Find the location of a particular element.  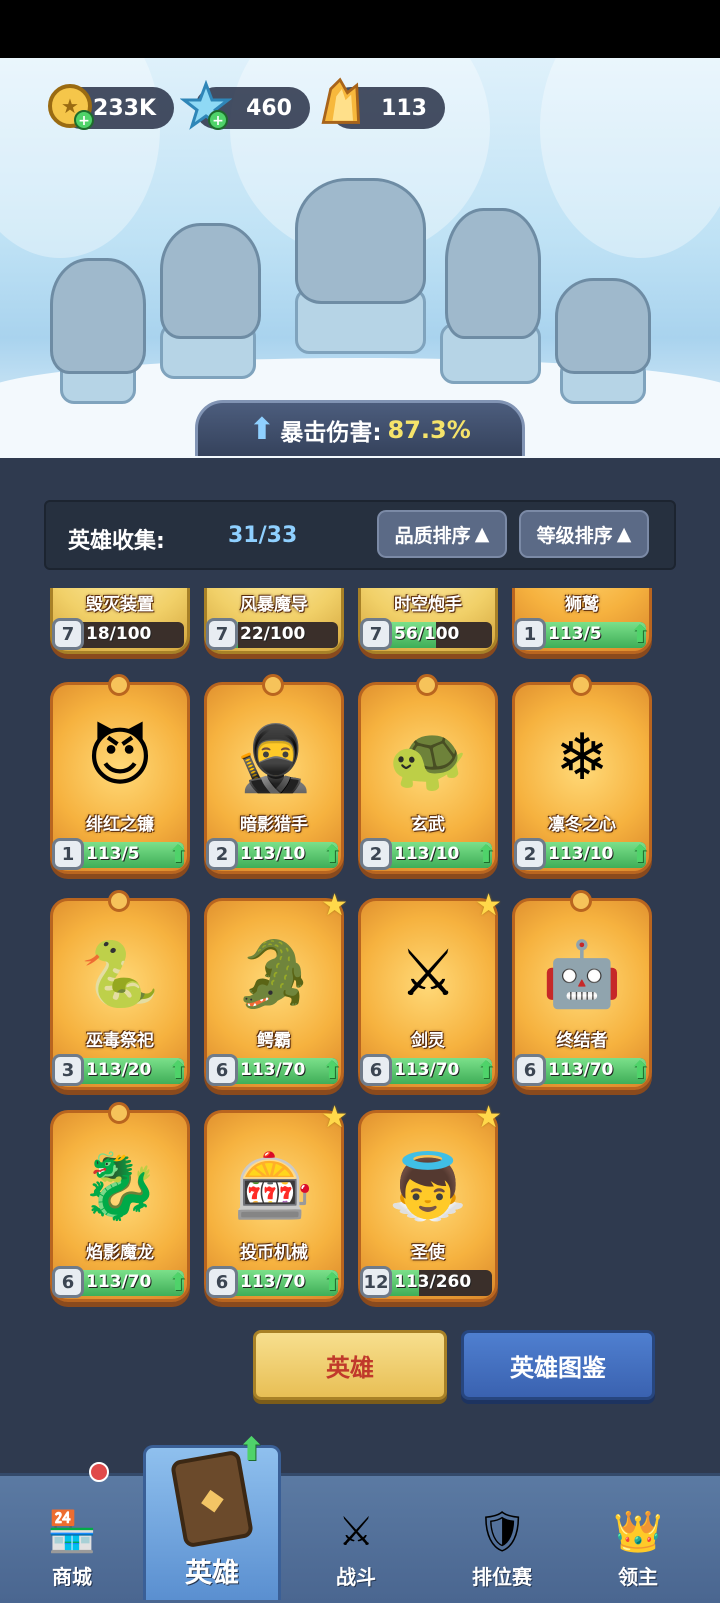

amber-shard-icon is located at coordinates (340, 102).